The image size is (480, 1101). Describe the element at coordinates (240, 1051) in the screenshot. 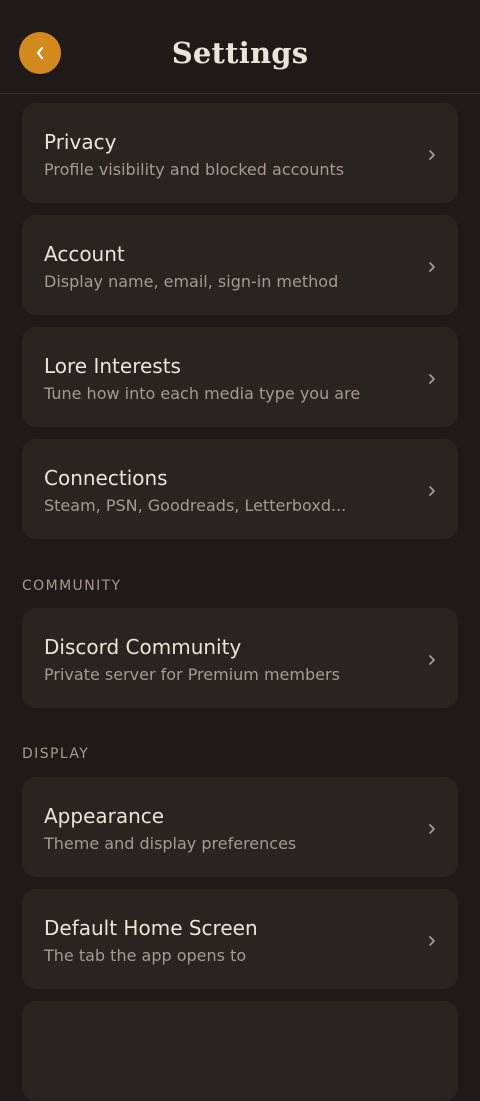

I see `settings-item-partial` at that location.